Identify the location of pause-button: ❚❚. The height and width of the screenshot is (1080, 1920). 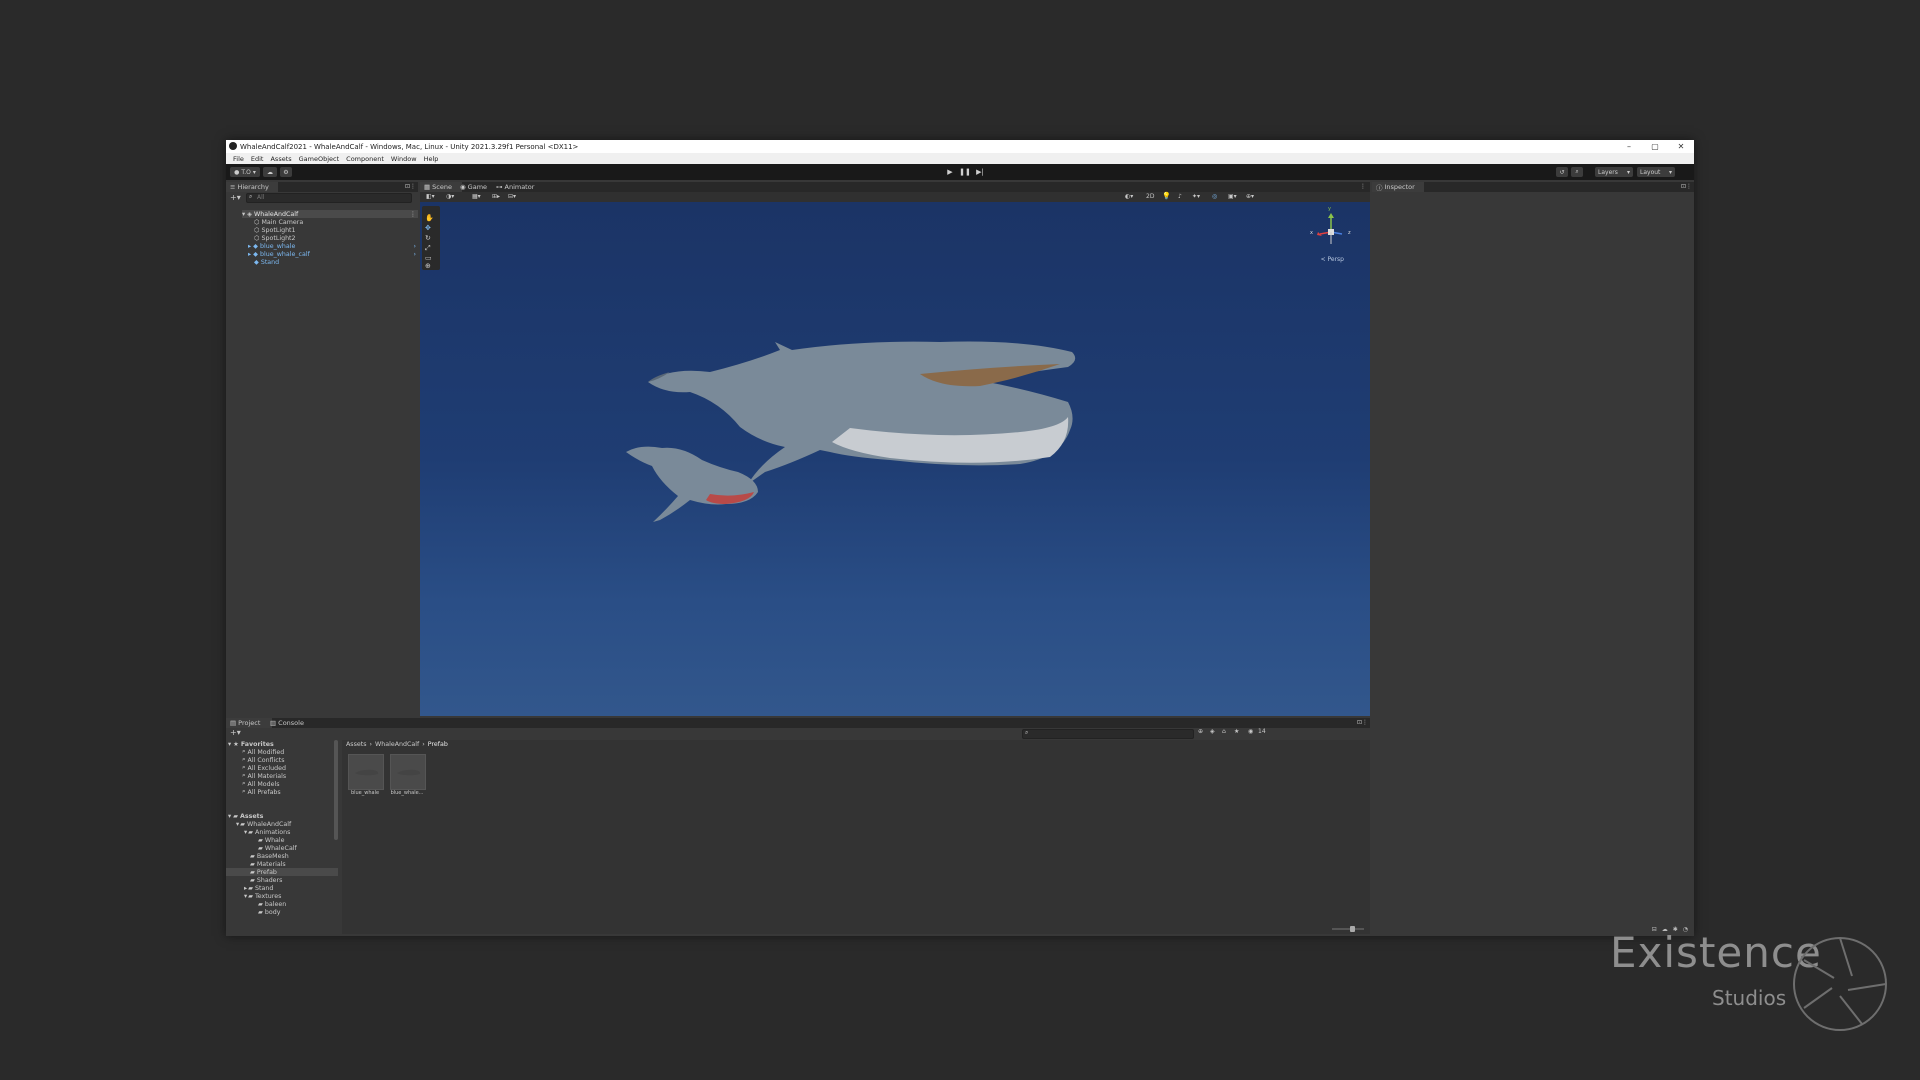
(965, 172).